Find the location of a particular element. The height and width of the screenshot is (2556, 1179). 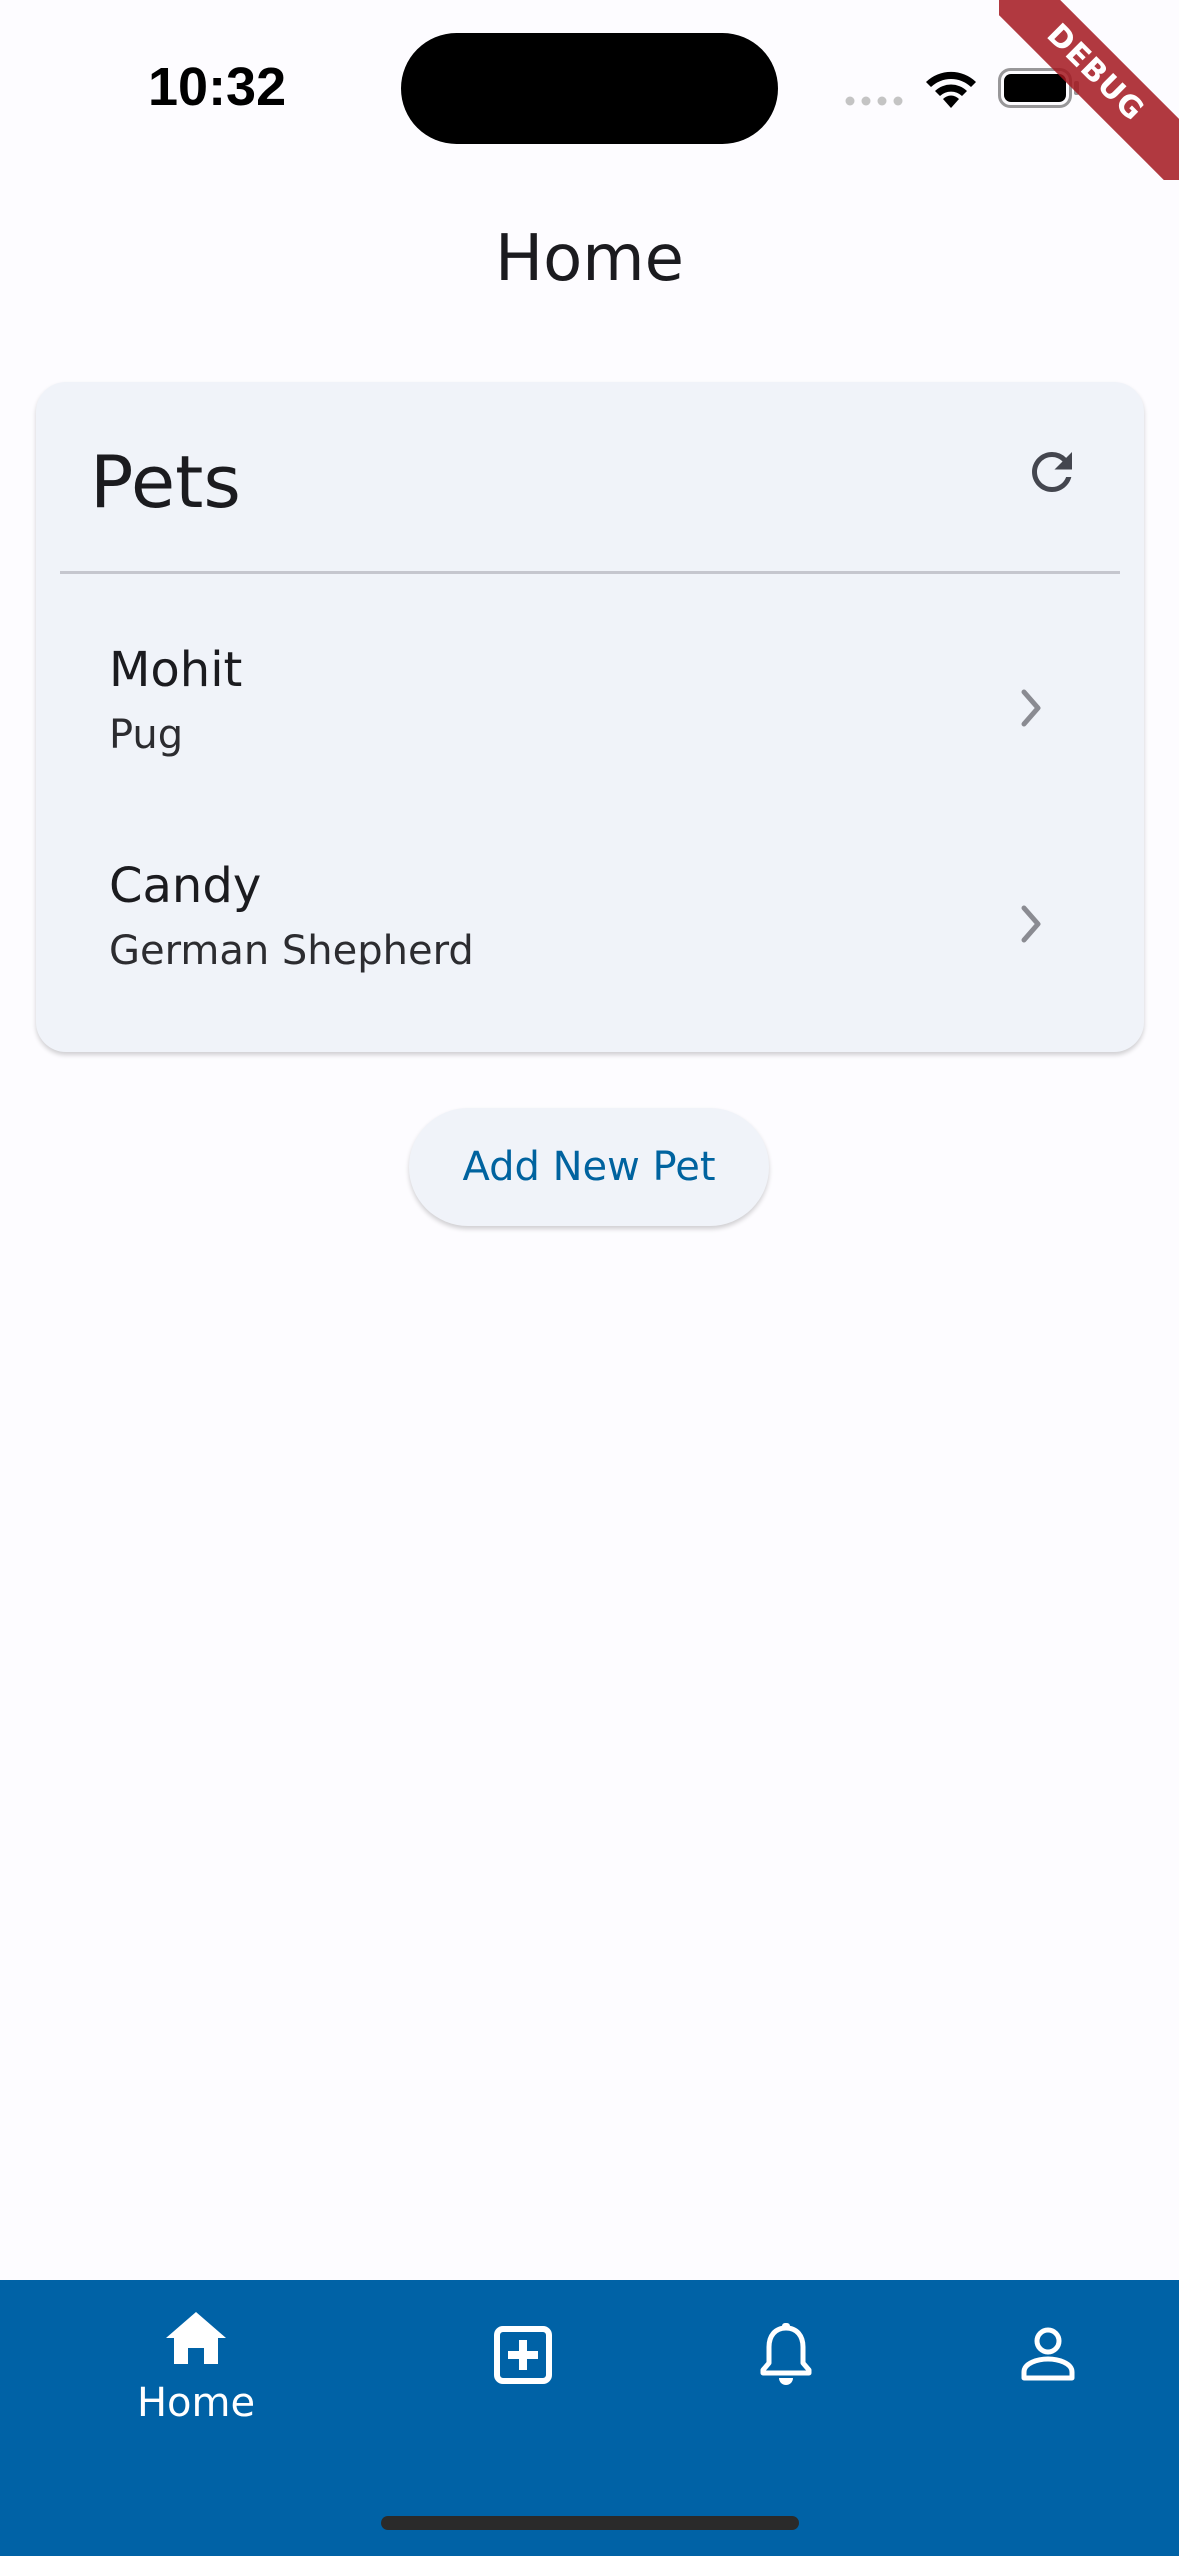

debug-label: DEBUG is located at coordinates (1089, 90).